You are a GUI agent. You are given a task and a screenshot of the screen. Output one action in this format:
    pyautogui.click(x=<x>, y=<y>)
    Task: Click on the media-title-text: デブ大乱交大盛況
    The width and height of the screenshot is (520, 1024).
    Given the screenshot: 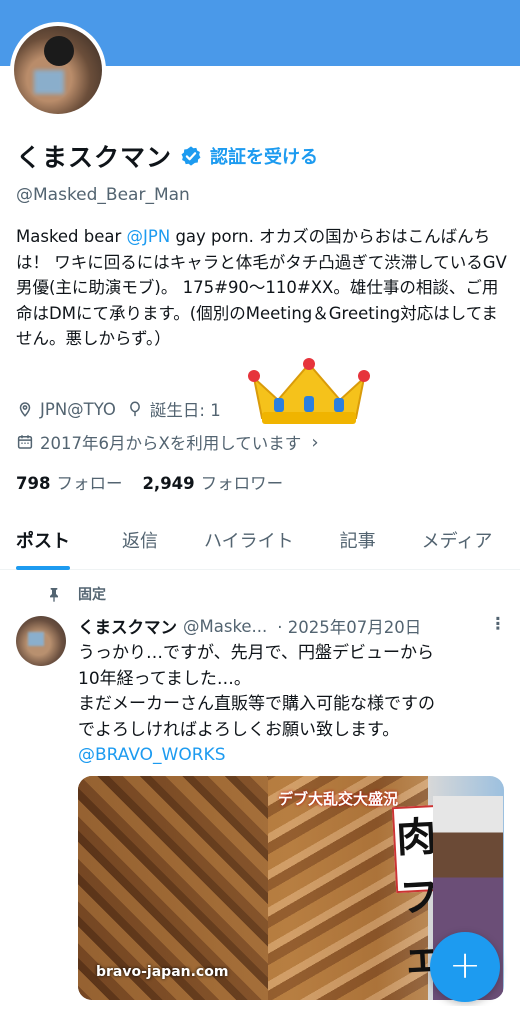 What is the action you would take?
    pyautogui.click(x=338, y=799)
    